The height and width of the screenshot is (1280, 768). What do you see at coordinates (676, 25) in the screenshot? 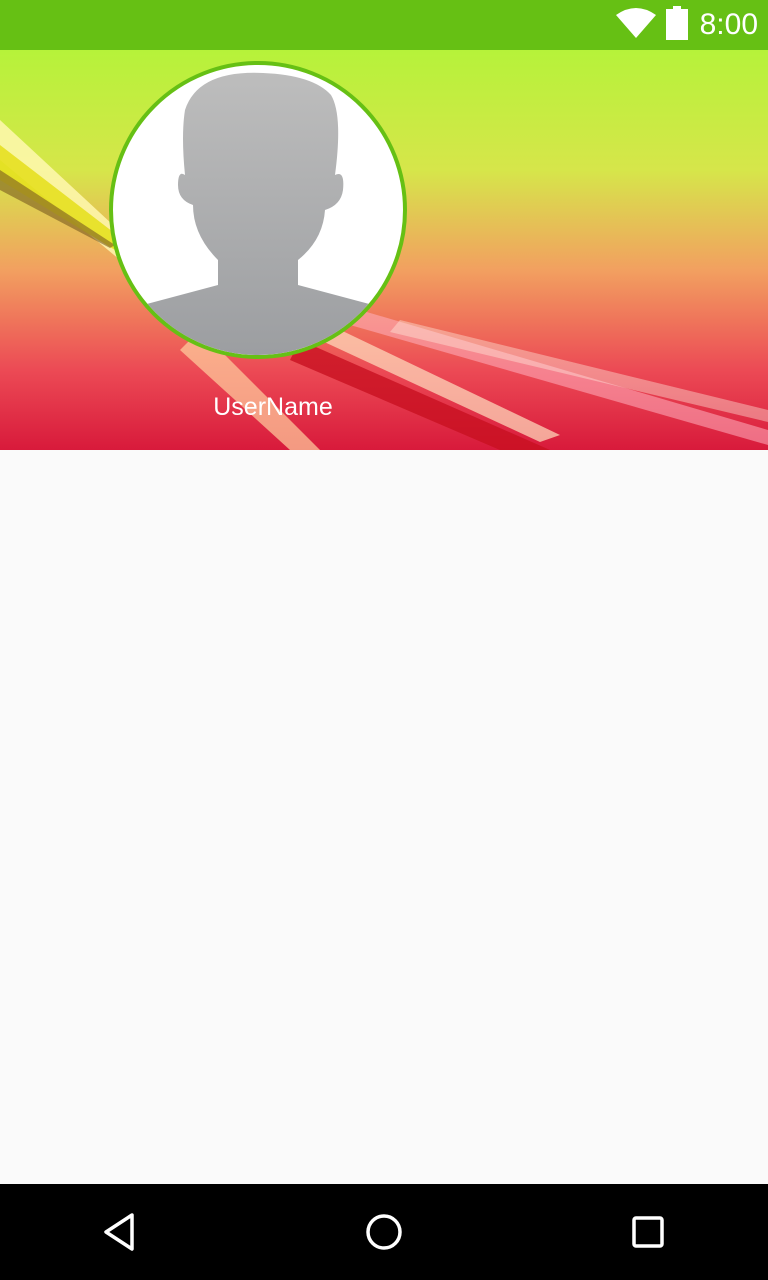
I see `battery-icon` at bounding box center [676, 25].